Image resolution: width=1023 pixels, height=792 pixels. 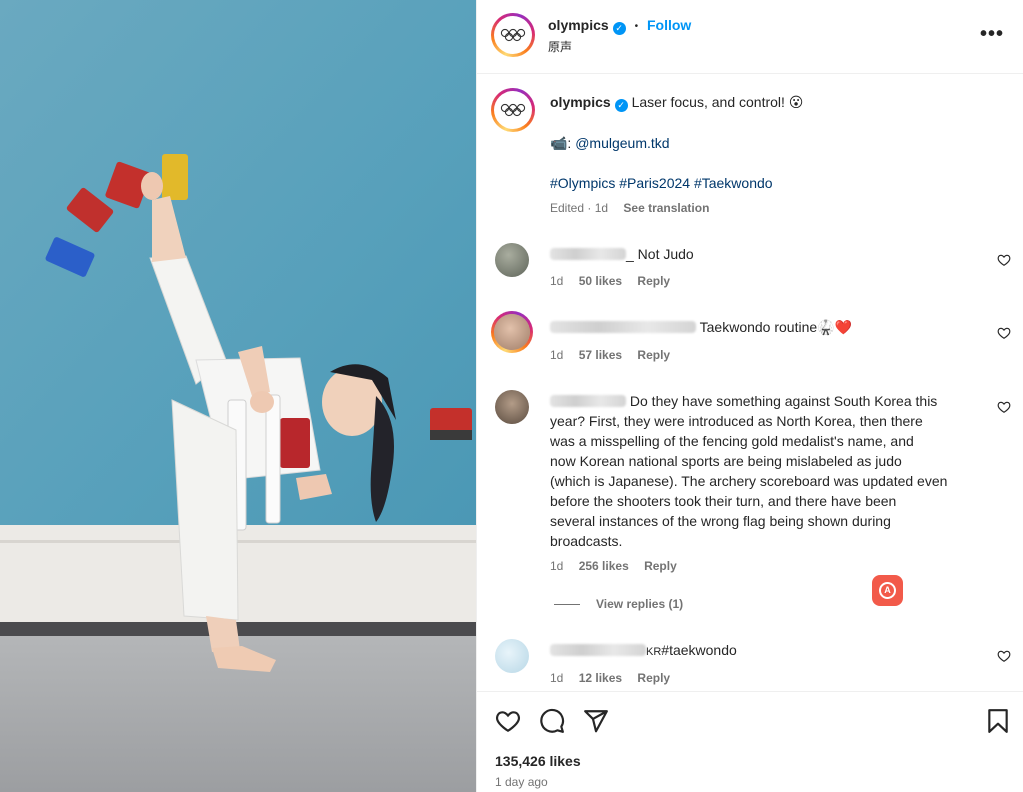 I want to click on comment-likes: 256 likes, so click(x=604, y=566).